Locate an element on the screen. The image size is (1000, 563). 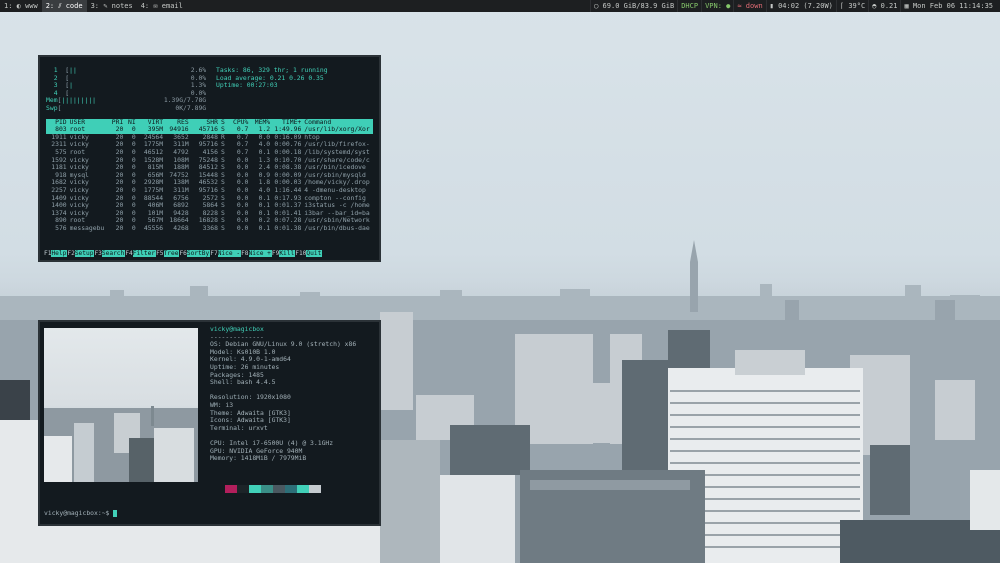
cell-mem: 2.4 is located at coordinates (264, 168).